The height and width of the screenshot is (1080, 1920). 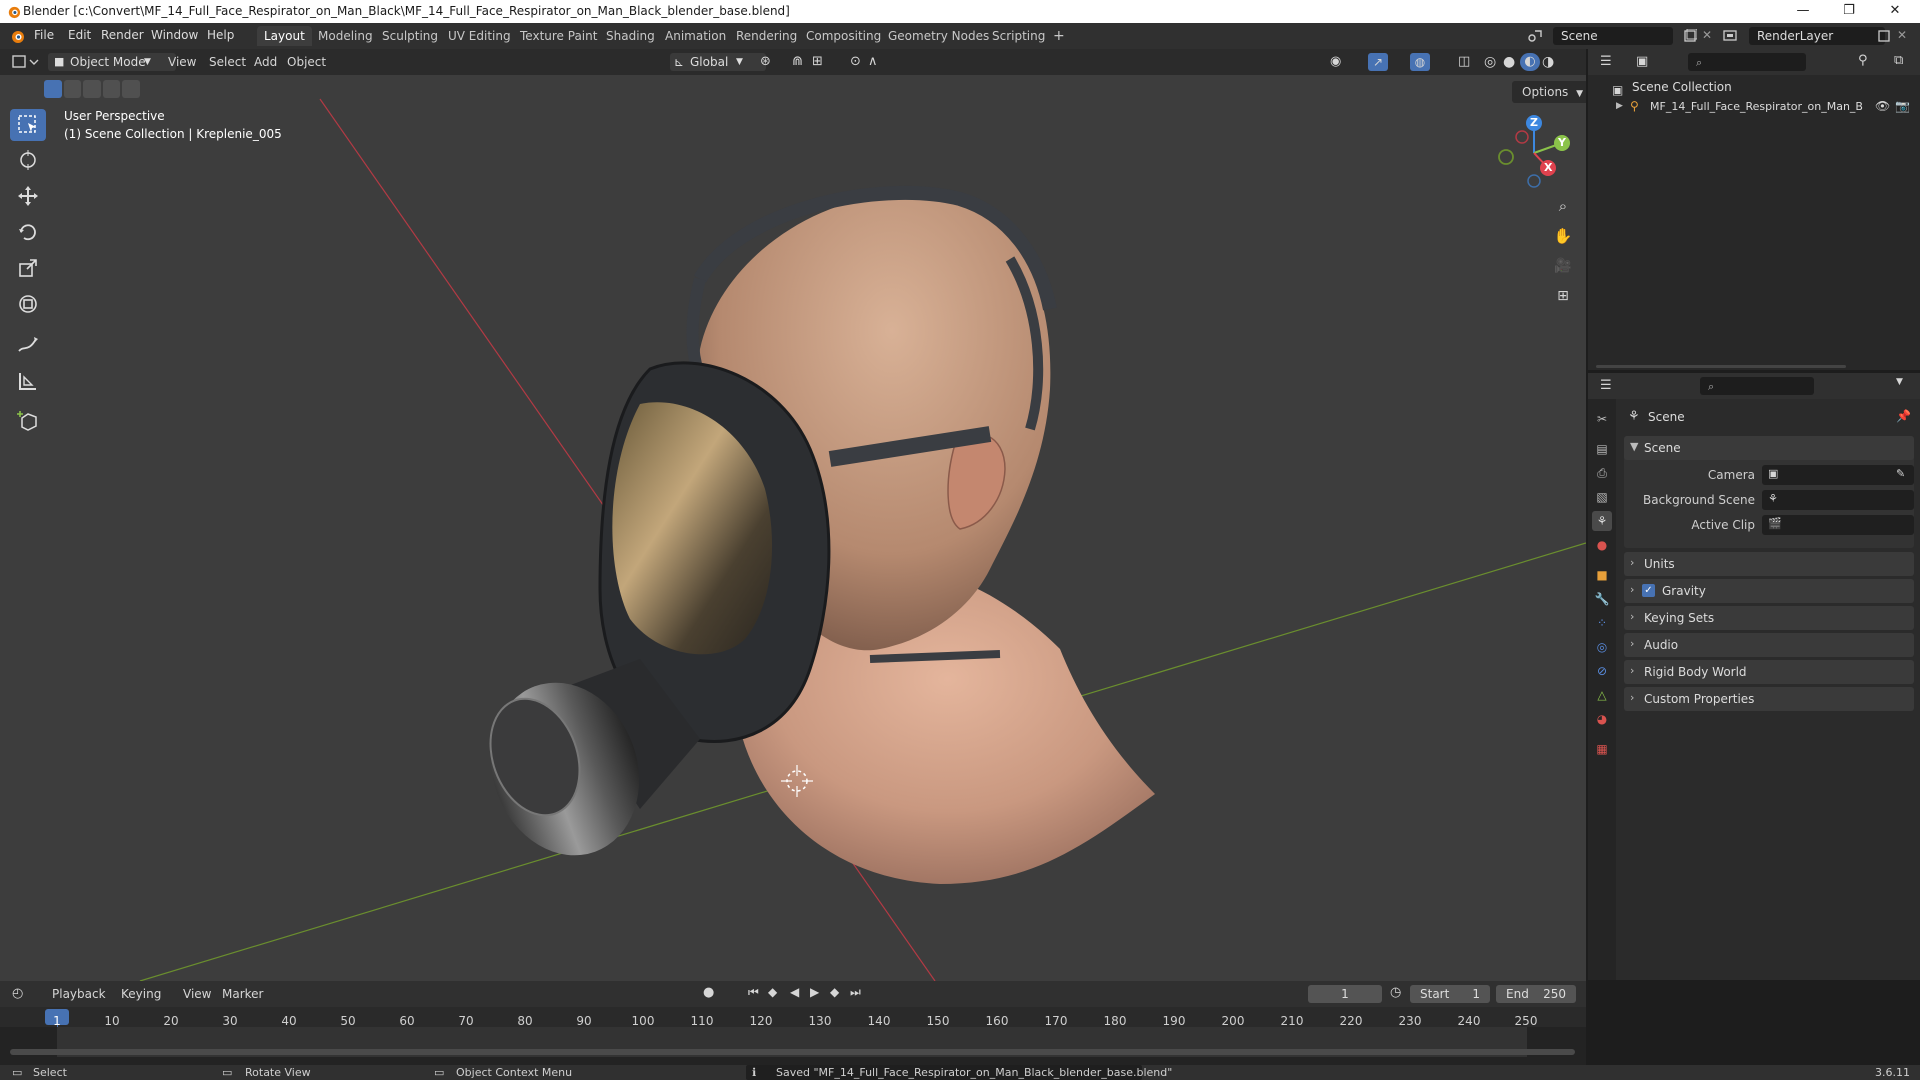 What do you see at coordinates (855, 62) in the screenshot?
I see `proportional-editing-icon: ⊙` at bounding box center [855, 62].